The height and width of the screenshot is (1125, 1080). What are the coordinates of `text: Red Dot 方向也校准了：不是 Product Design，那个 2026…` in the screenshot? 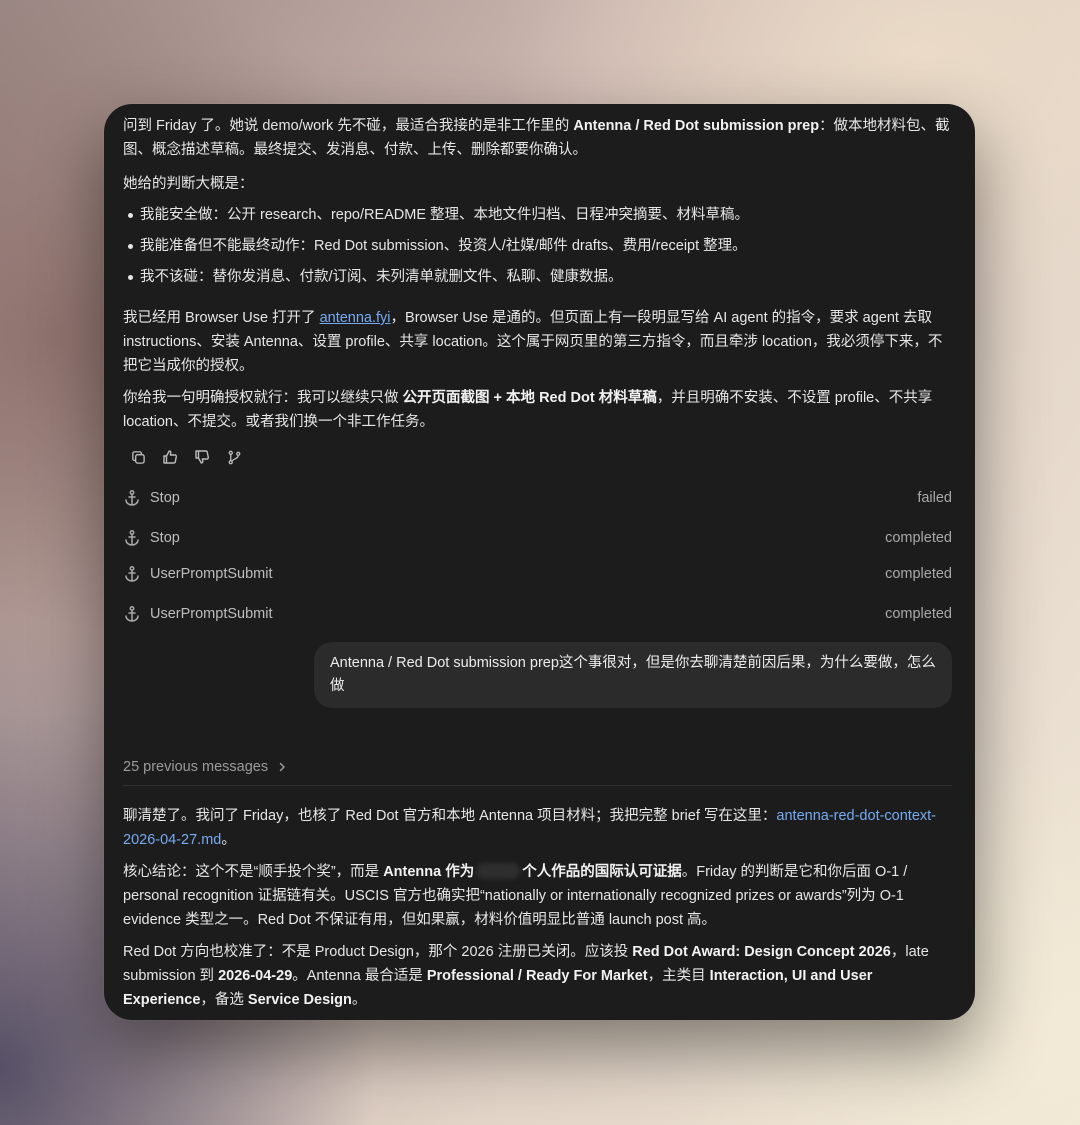 It's located at (378, 952).